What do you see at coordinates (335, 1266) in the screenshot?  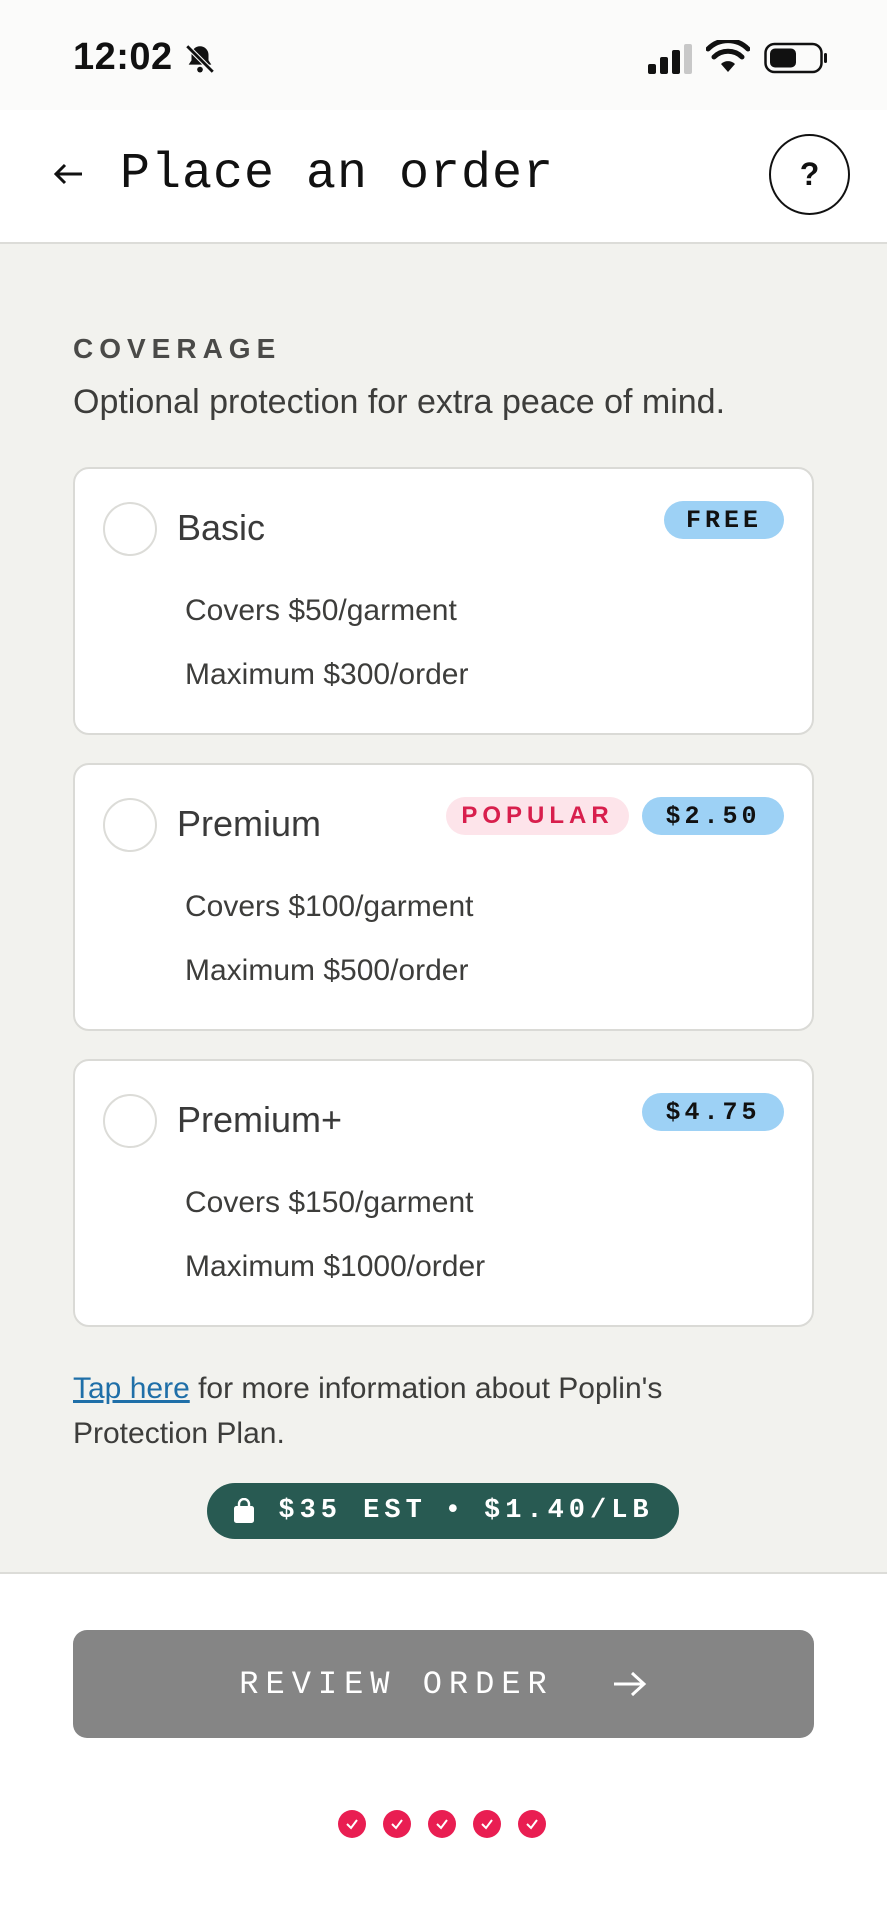 I see `option-detail: Maximum $1000/order` at bounding box center [335, 1266].